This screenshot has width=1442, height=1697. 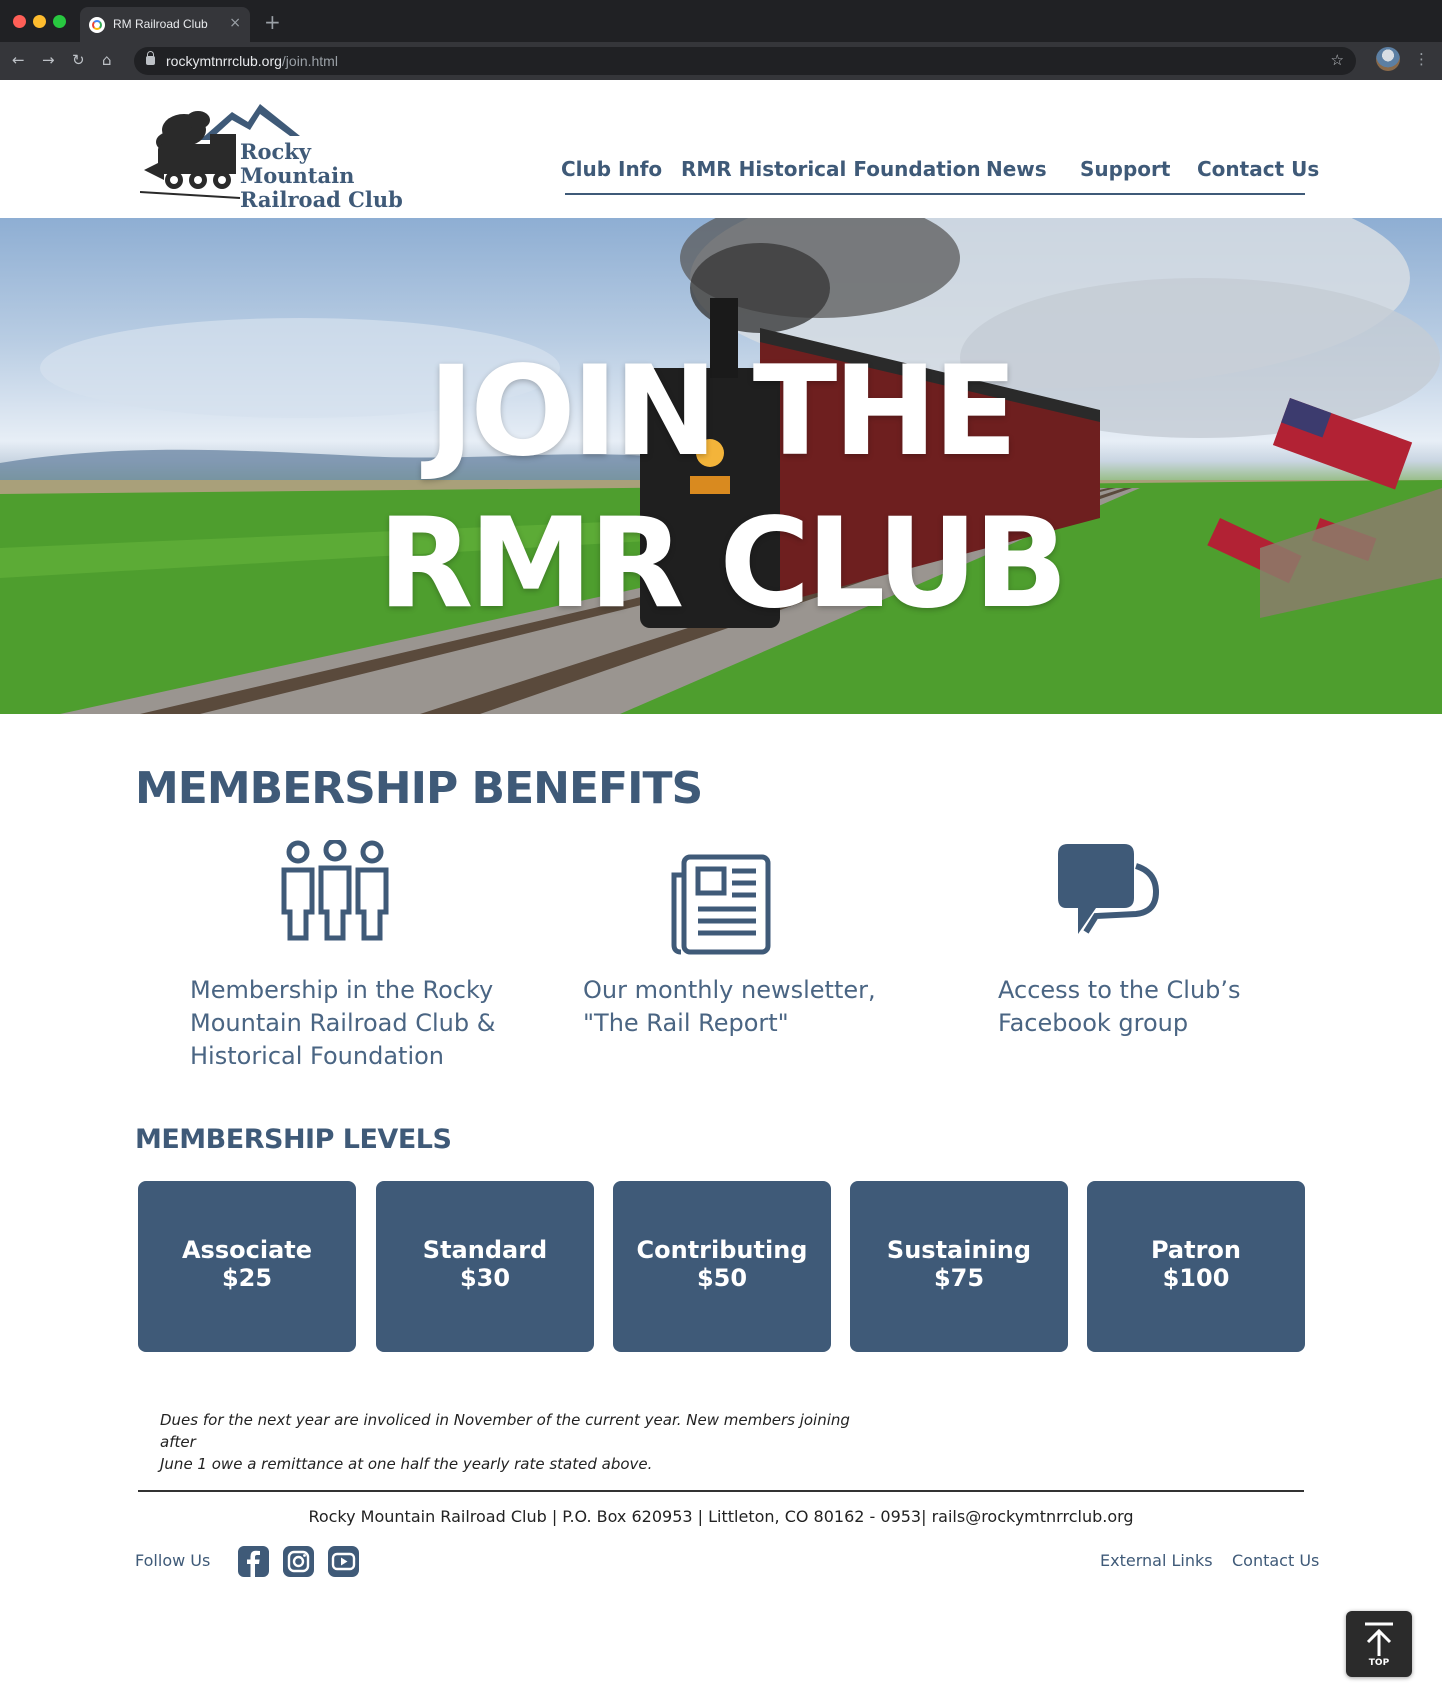 I want to click on benefits-heading: MEMBERSHIP BENEFITS, so click(x=419, y=788).